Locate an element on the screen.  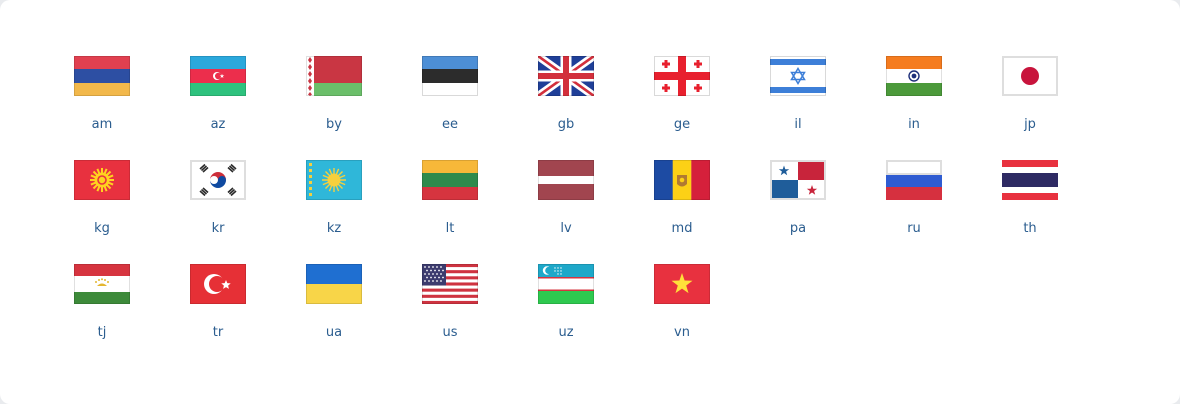
kyrgyzstan-flag-icon is located at coordinates (102, 180).